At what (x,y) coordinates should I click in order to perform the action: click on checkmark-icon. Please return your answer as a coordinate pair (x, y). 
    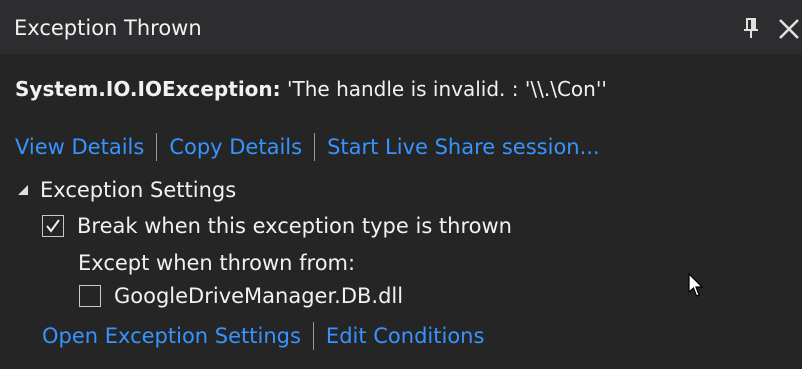
    Looking at the image, I should click on (53, 226).